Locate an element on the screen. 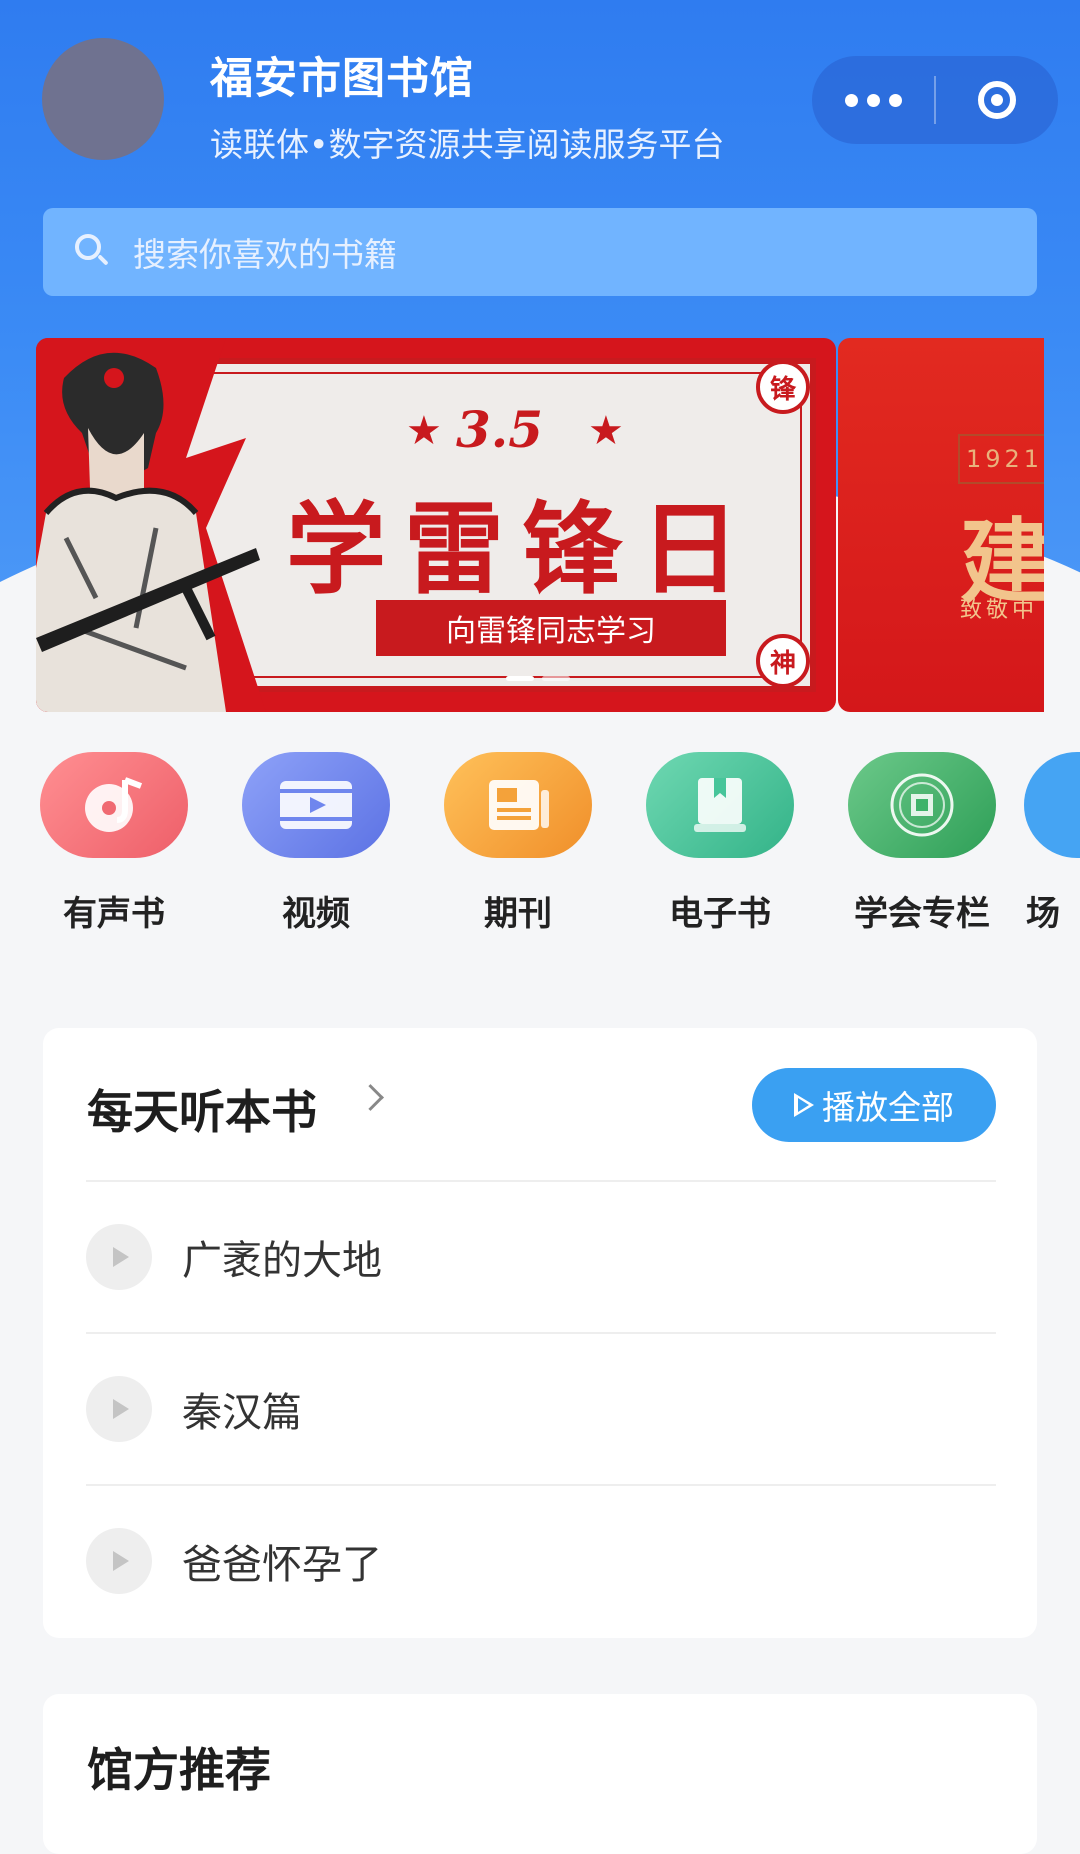 The height and width of the screenshot is (1854, 1080). library-recommend-card: 馆方推荐 is located at coordinates (540, 1774).